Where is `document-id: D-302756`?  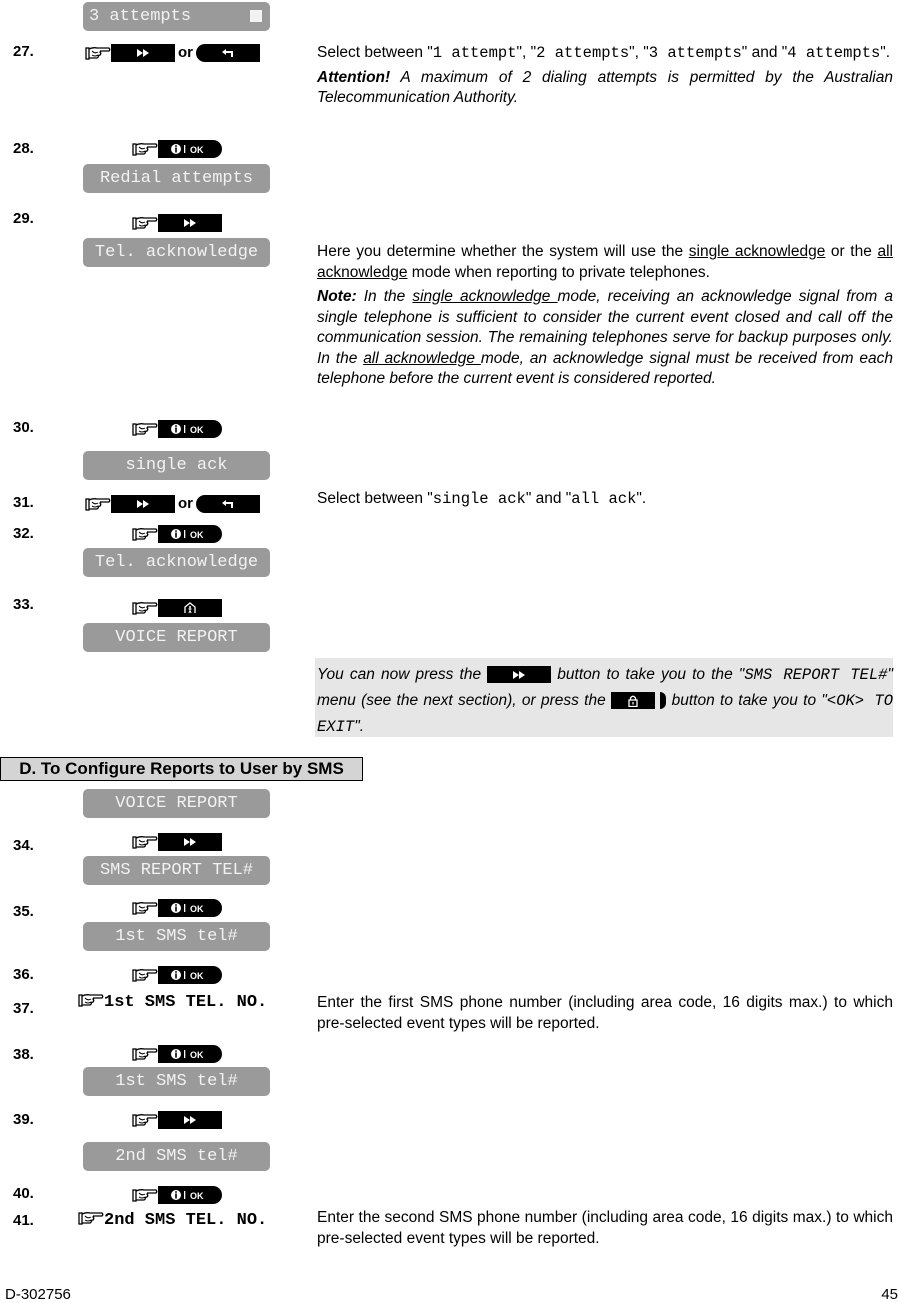
document-id: D-302756 is located at coordinates (38, 1294).